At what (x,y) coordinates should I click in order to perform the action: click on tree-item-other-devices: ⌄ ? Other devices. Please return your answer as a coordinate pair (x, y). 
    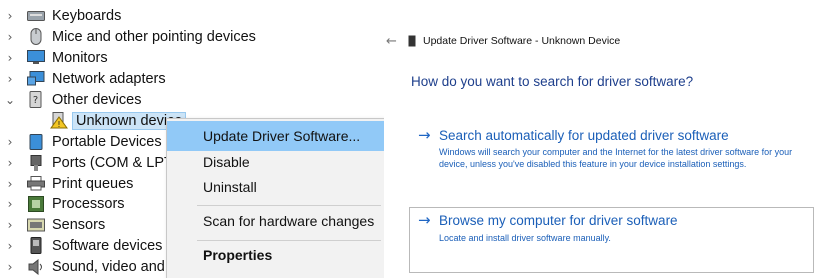
    Looking at the image, I should click on (70, 99).